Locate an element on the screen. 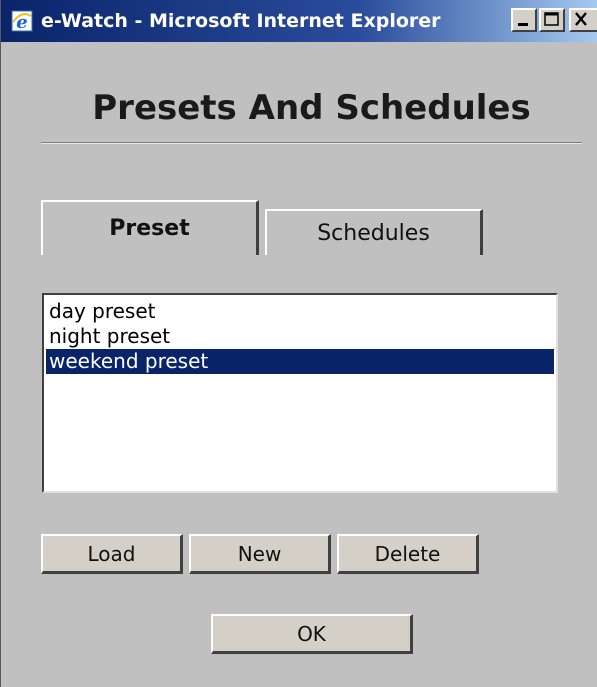  new-button: New is located at coordinates (260, 554).